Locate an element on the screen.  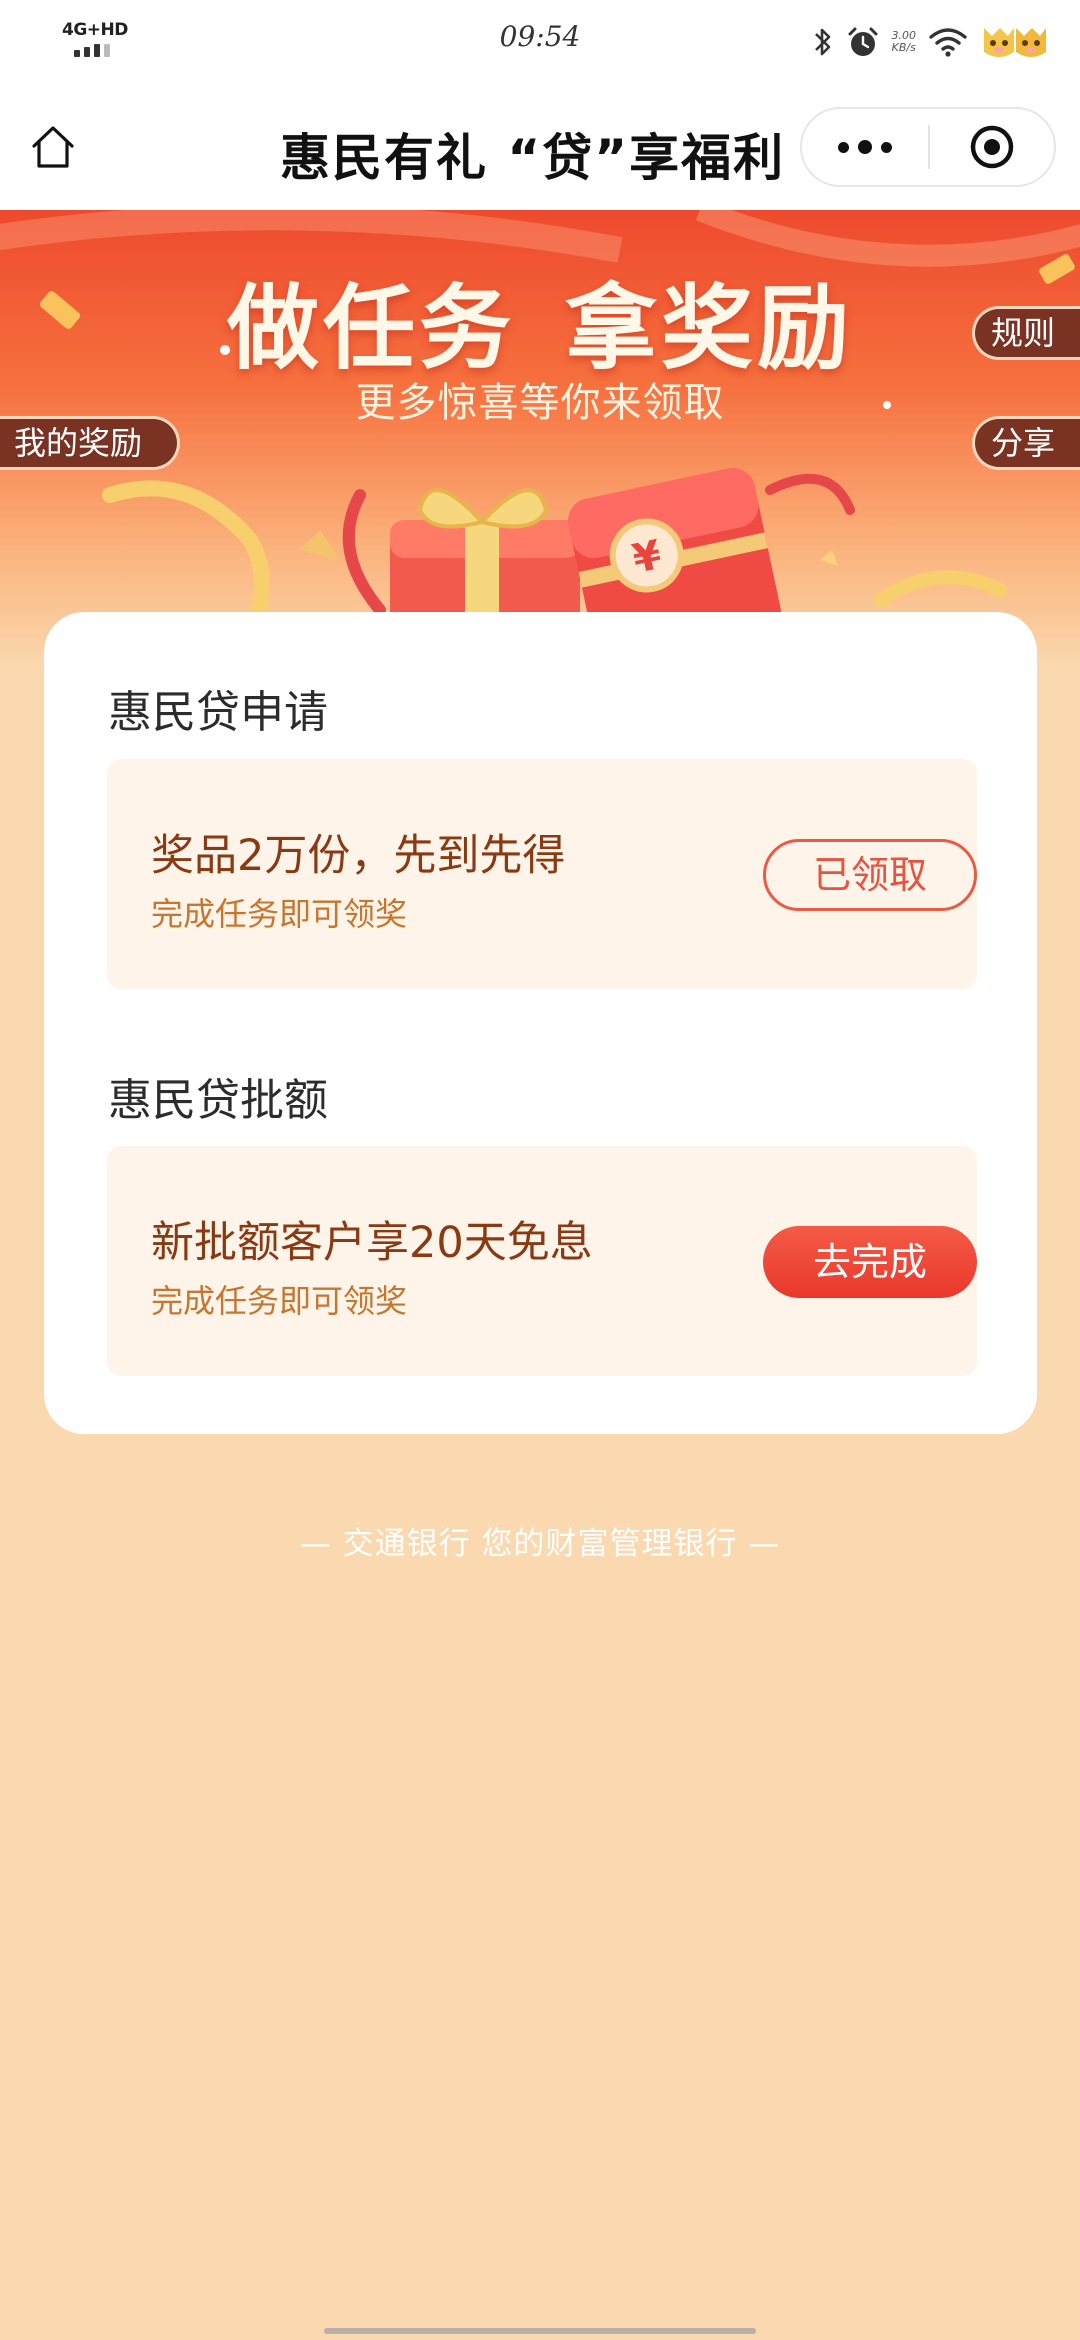
close-button is located at coordinates (992, 147).